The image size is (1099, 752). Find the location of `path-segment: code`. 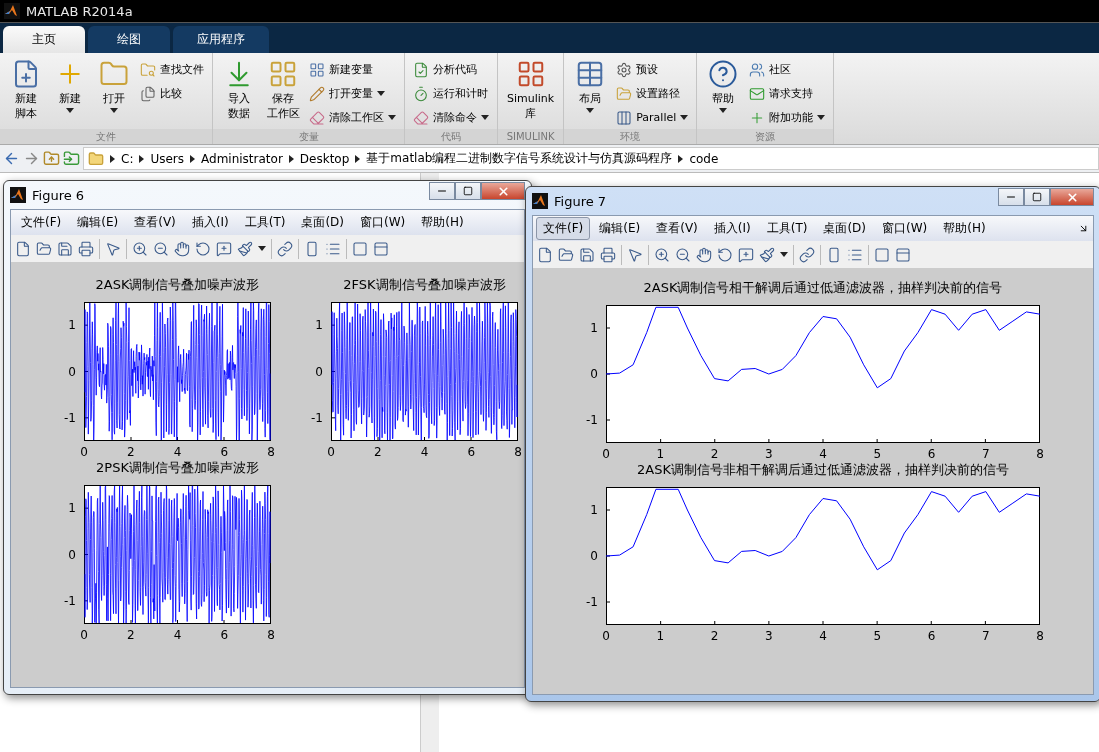

path-segment: code is located at coordinates (704, 158).